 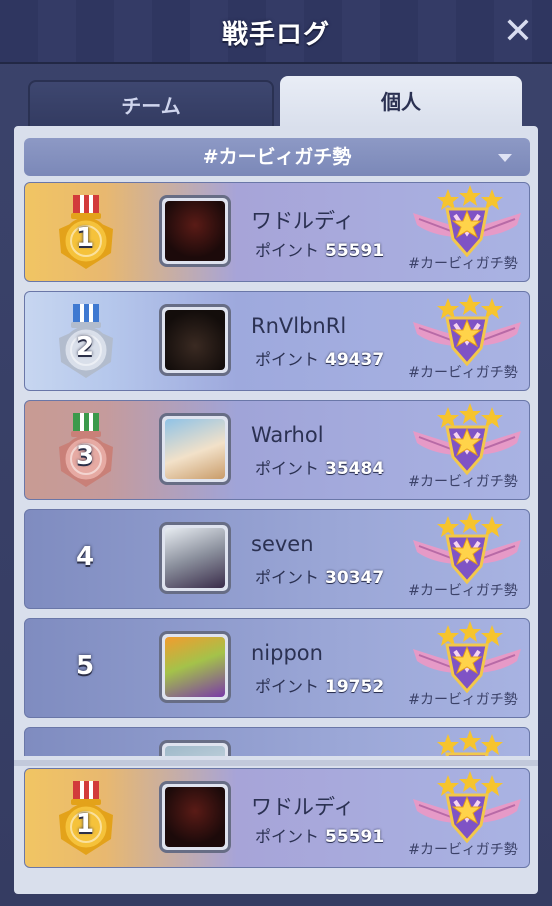 I want to click on points: ポイント 19752, so click(x=319, y=685).